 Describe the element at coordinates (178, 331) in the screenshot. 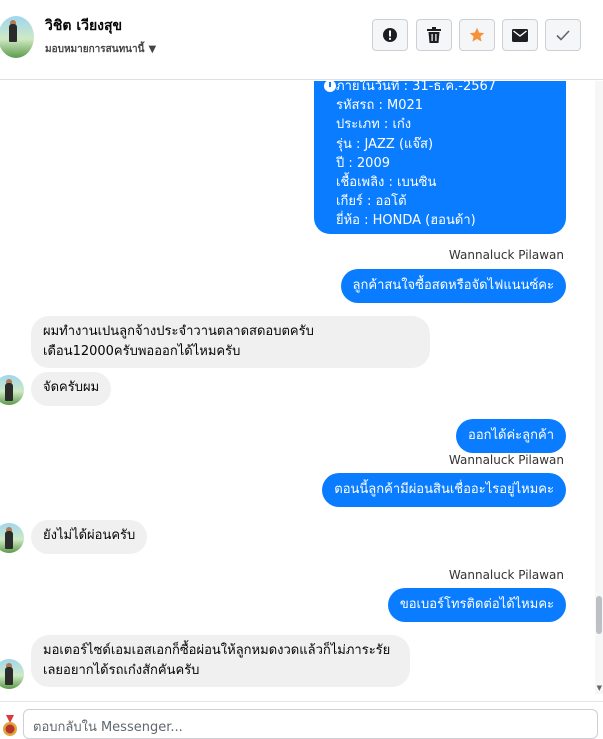

I see `message-line: ผมทำงานเปนลูกจ้างประจำวานตลาดสดอบตครับ` at that location.